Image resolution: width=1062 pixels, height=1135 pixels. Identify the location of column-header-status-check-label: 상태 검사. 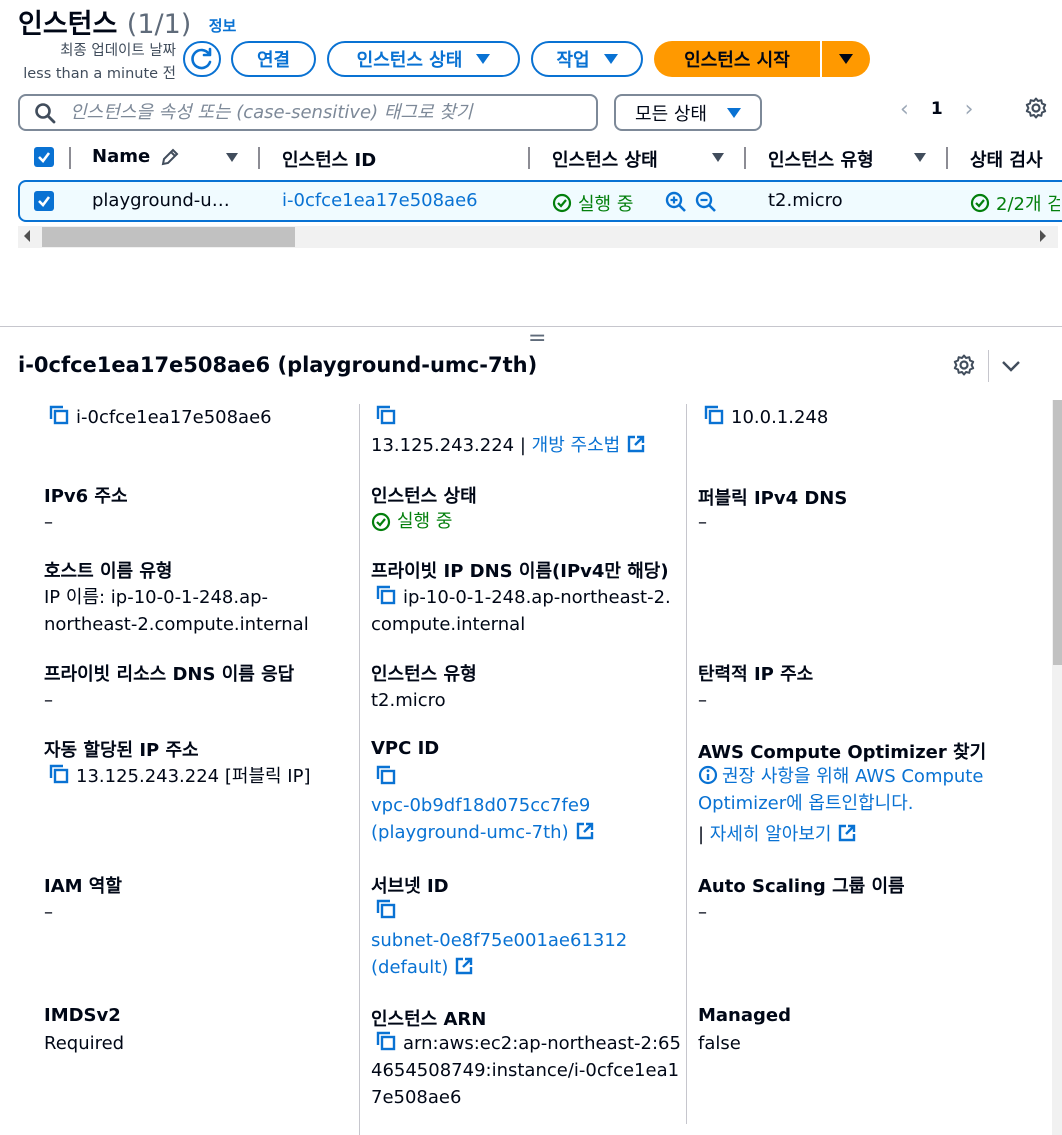
(1006, 160).